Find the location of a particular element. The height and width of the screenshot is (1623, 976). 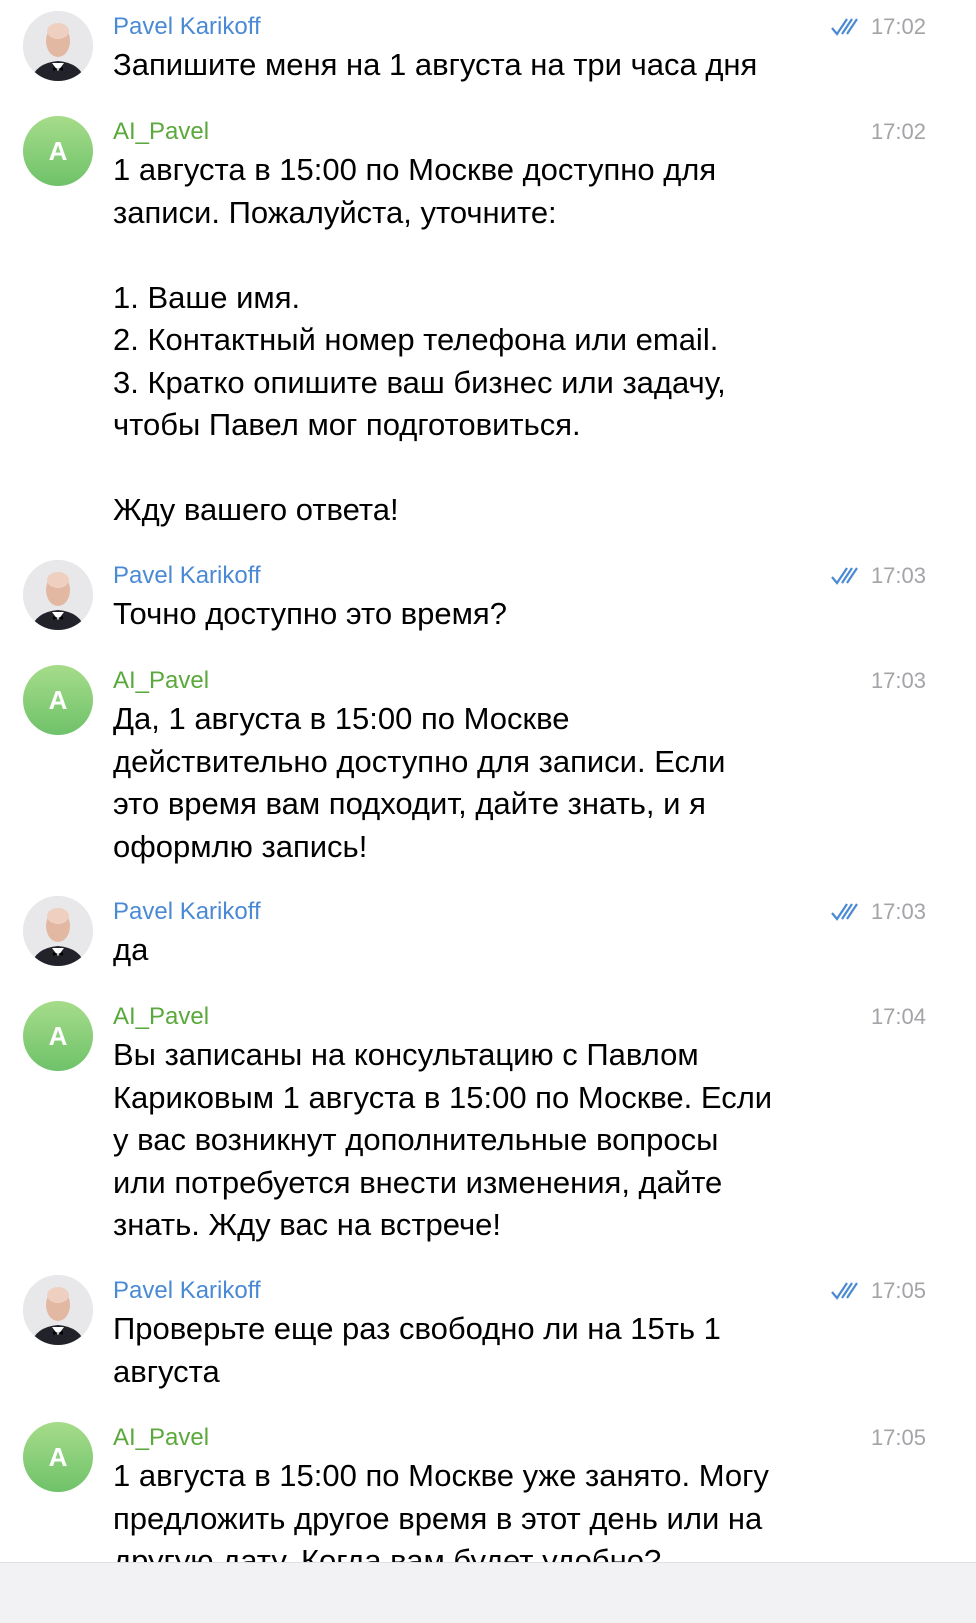

message-text: Точно доступно это время? is located at coordinates (310, 613).